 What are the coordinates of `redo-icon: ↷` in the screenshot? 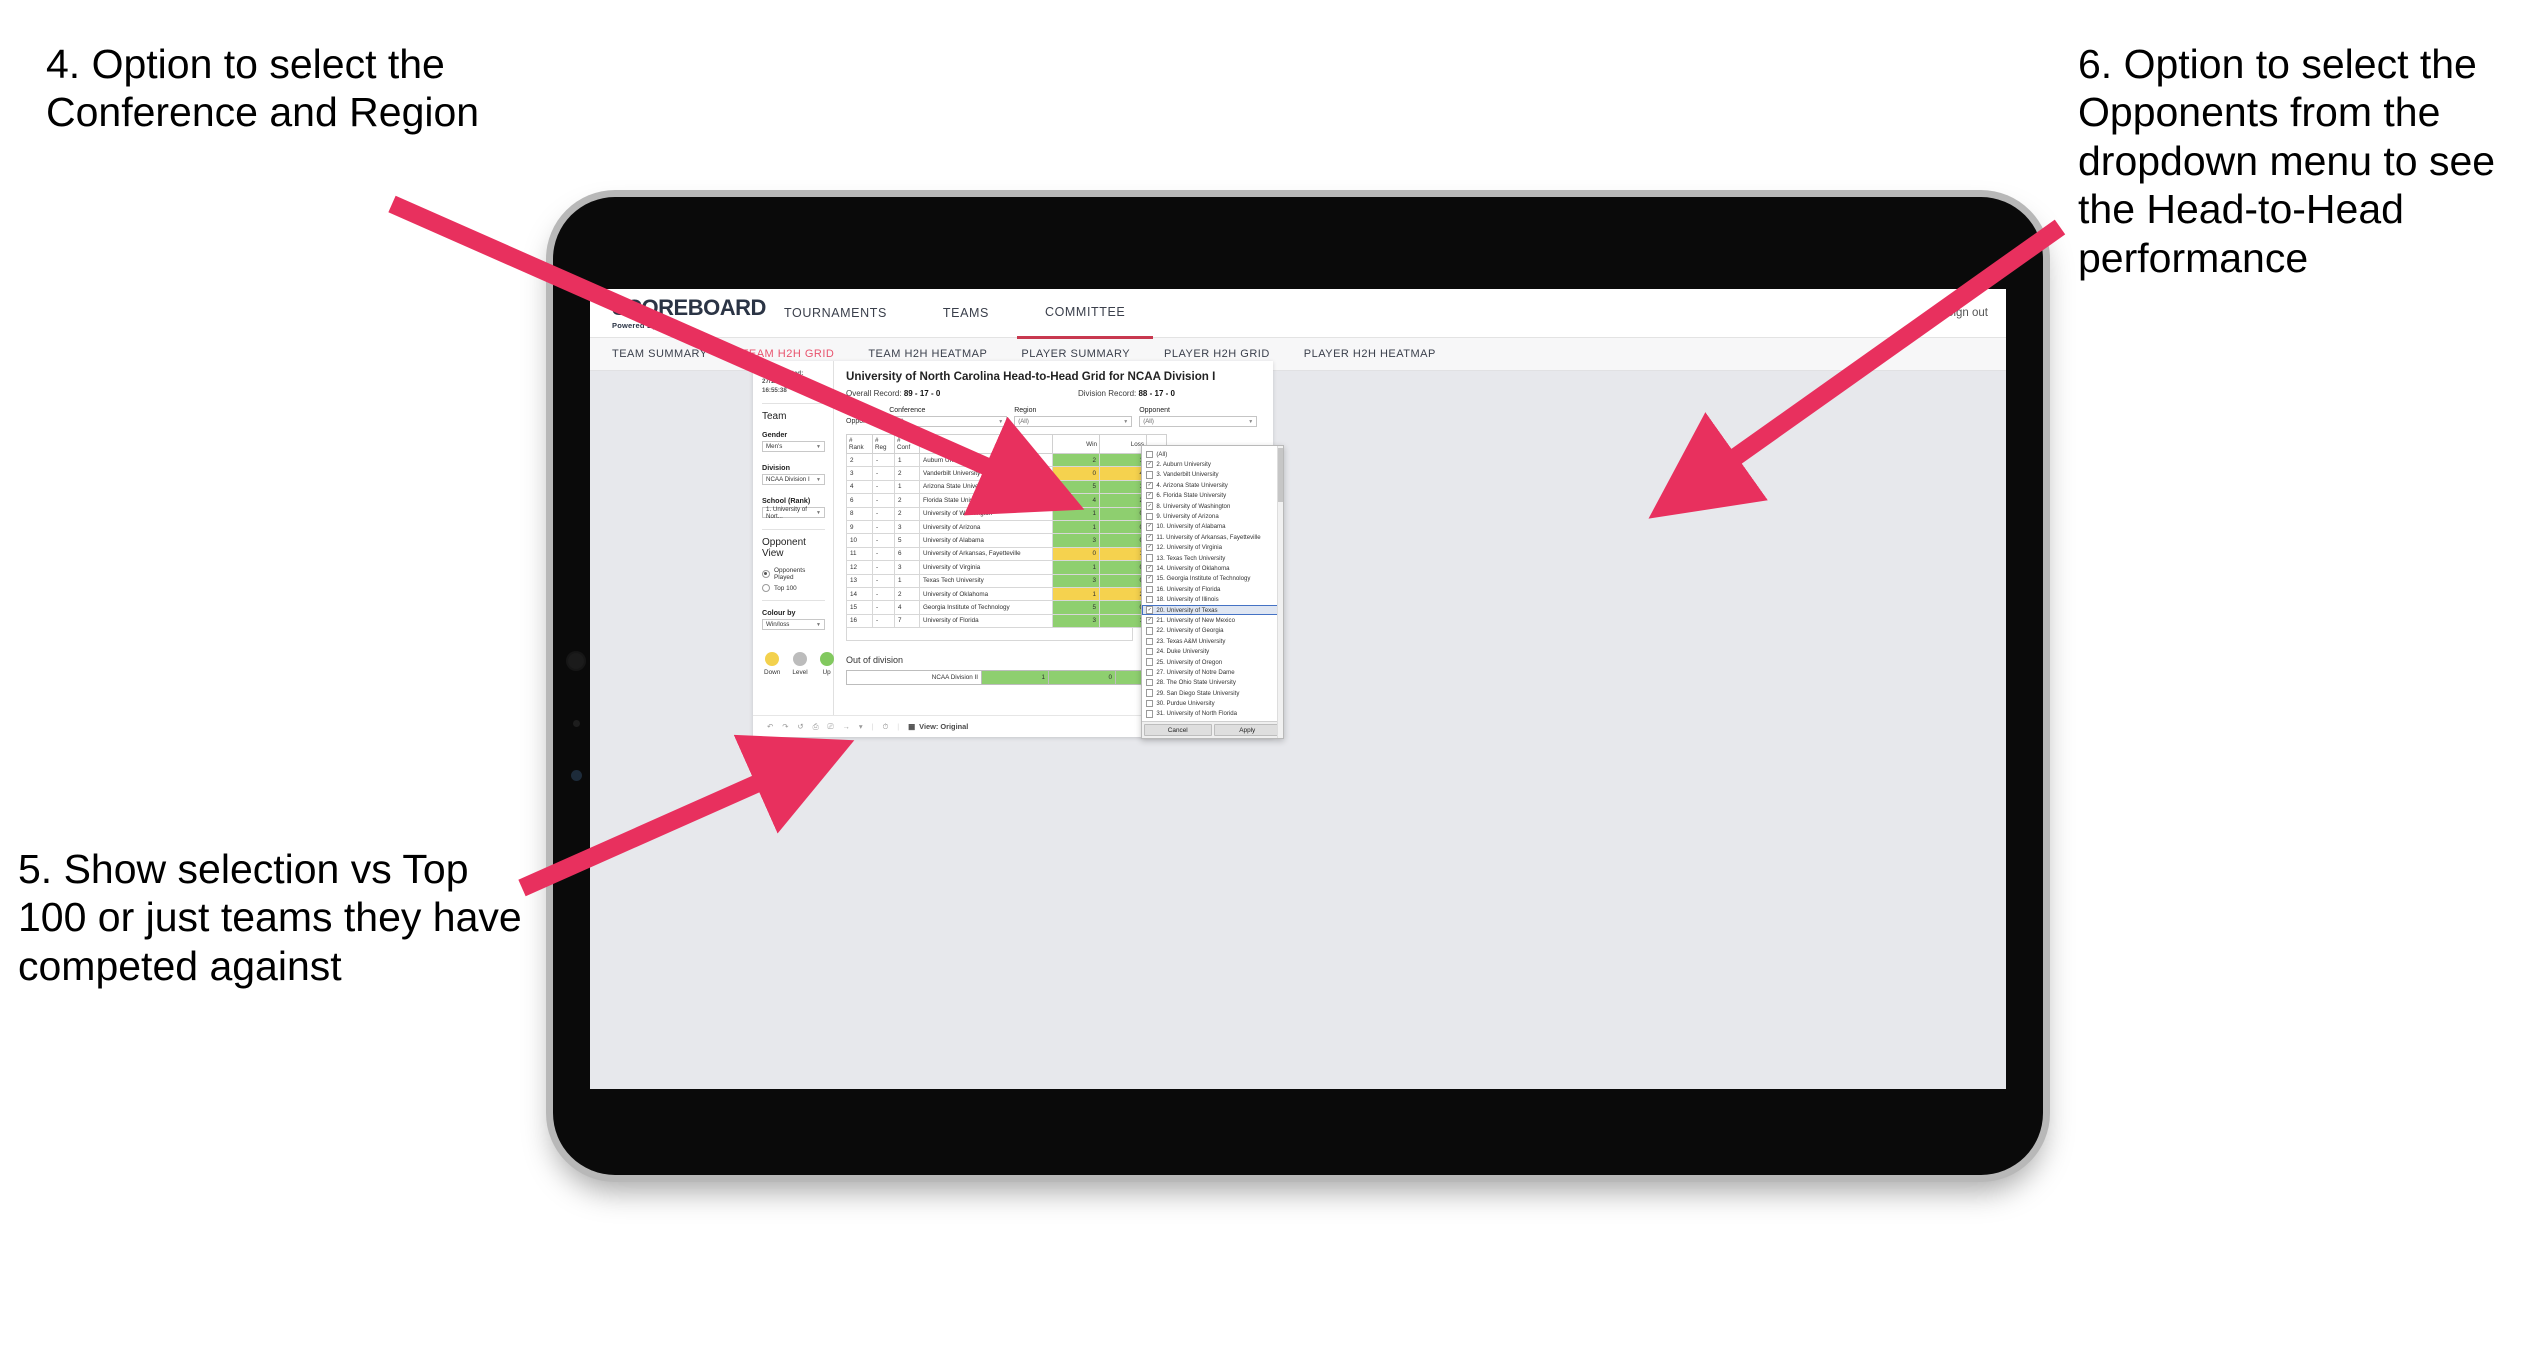 It's located at (785, 726).